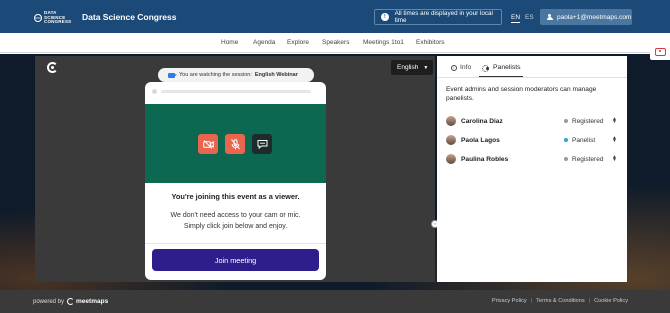 The image size is (670, 313). I want to click on panelist-name: Paola Lagos, so click(480, 140).